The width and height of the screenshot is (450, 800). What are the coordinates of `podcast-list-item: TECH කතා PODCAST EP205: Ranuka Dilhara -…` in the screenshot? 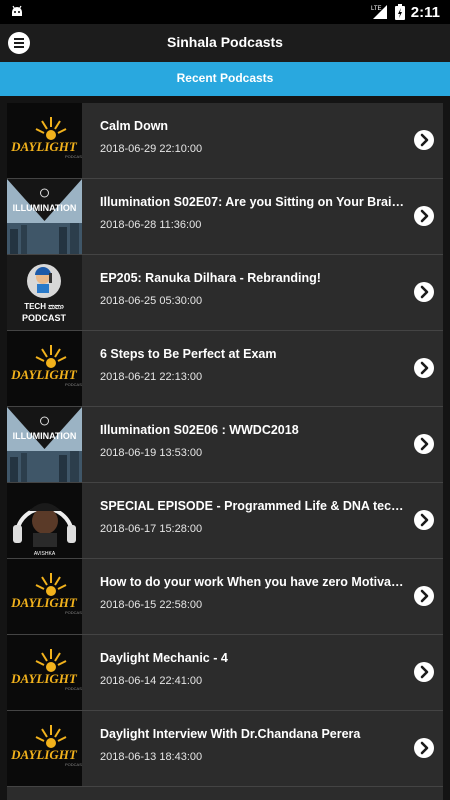 It's located at (225, 293).